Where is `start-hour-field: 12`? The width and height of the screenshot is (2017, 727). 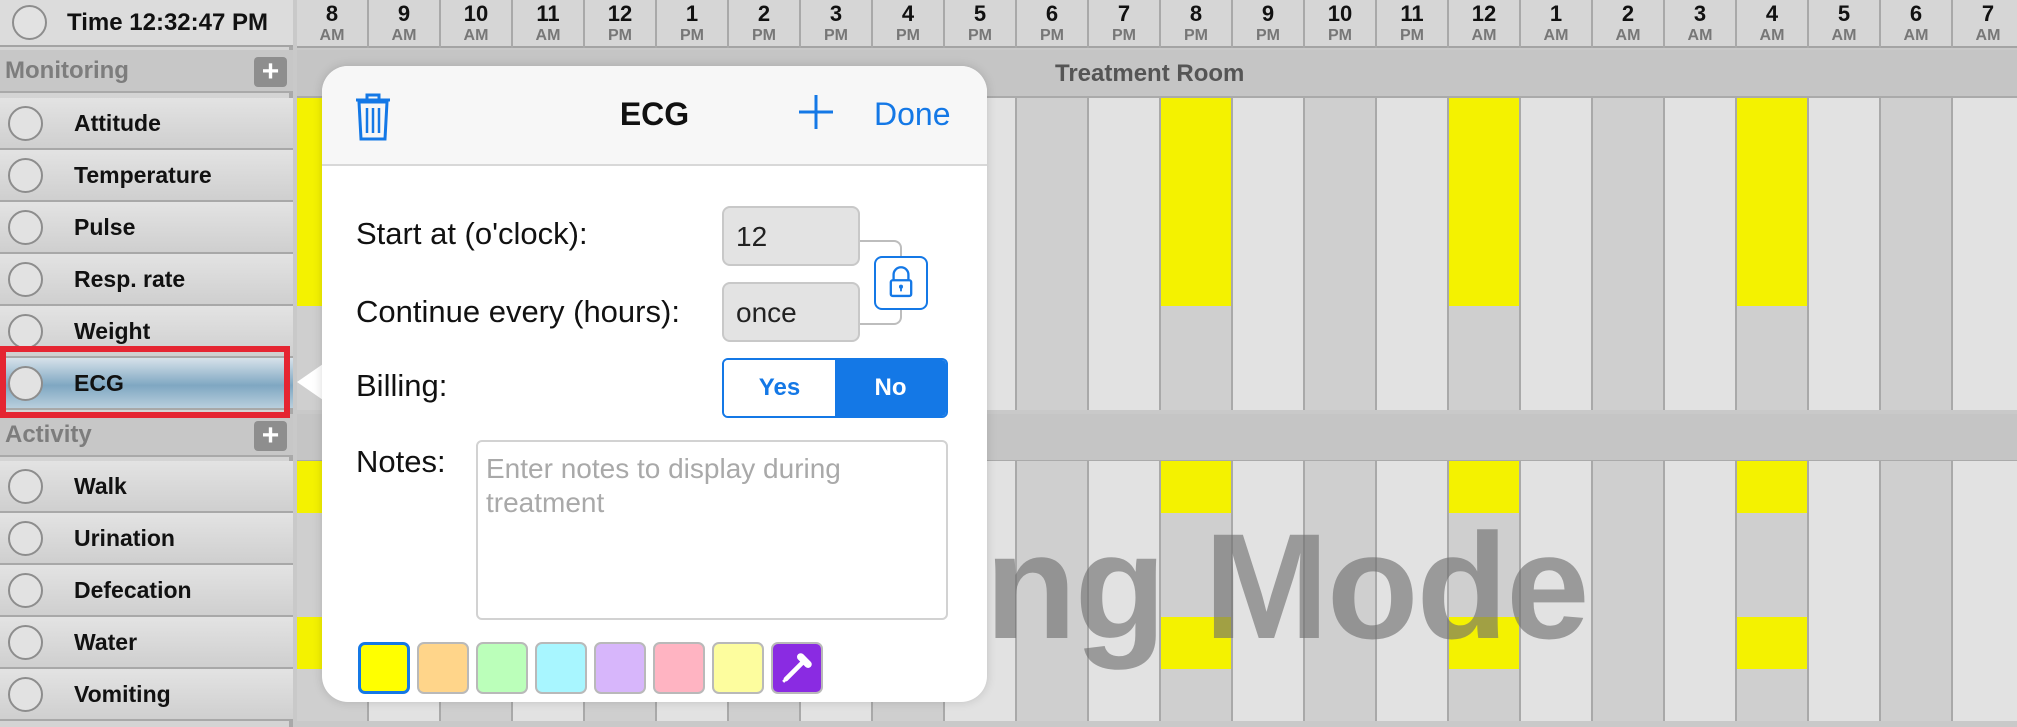
start-hour-field: 12 is located at coordinates (791, 236).